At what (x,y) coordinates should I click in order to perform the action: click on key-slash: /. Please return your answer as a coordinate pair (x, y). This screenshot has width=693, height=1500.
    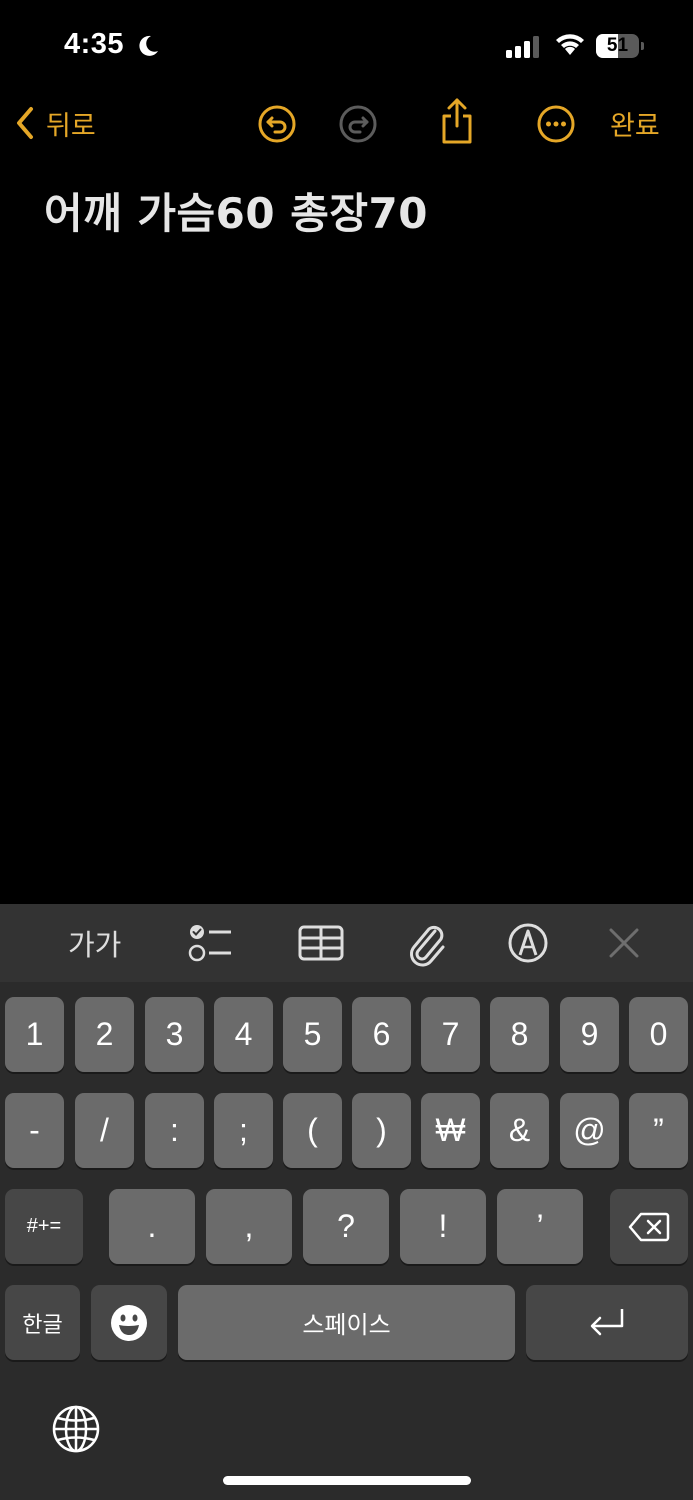
    Looking at the image, I should click on (104, 1130).